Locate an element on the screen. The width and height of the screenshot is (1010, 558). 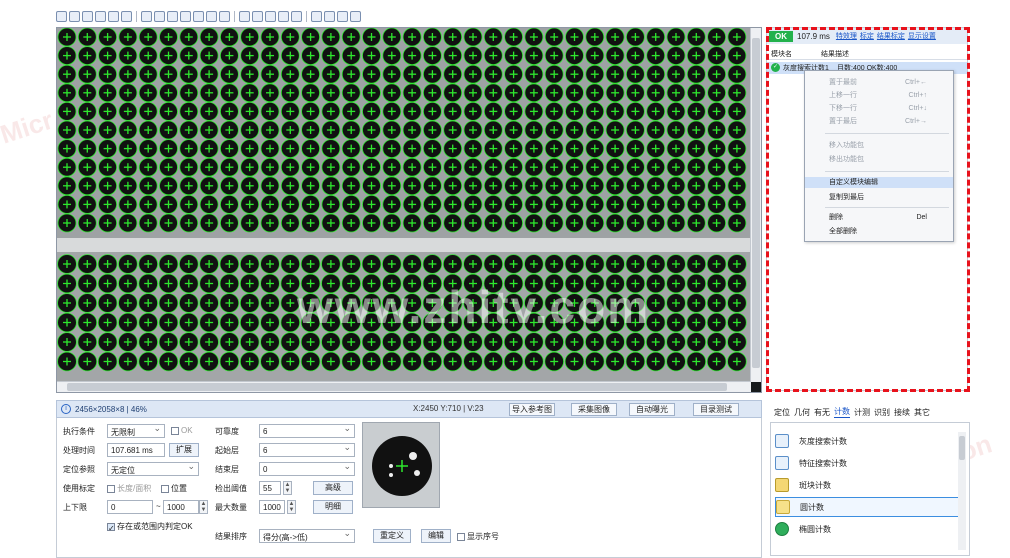
max-count-spinner: ▲ ▼ is located at coordinates (291, 507).